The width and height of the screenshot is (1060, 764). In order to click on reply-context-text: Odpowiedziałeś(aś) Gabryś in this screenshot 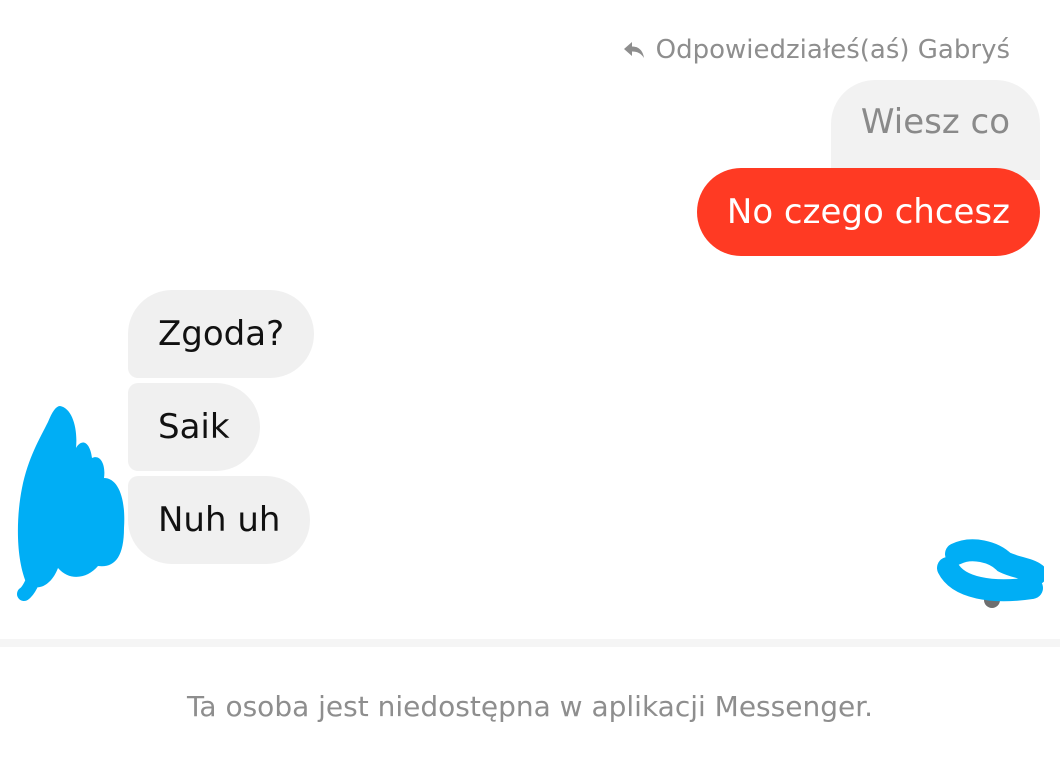, I will do `click(832, 50)`.